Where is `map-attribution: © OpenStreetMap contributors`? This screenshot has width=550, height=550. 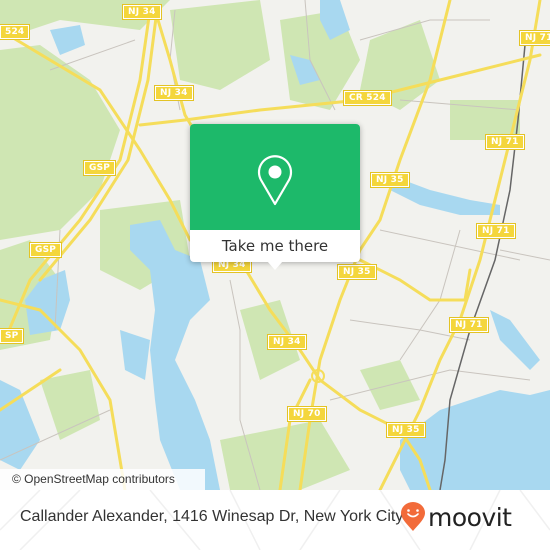 map-attribution: © OpenStreetMap contributors is located at coordinates (102, 479).